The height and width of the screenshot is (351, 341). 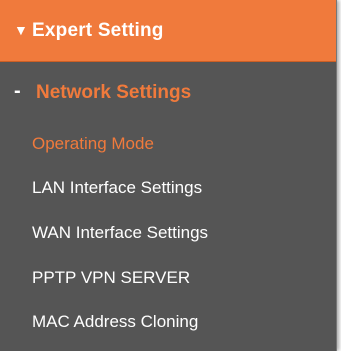 I want to click on menu-item-lan-interface-settings: LAN Interface Settings, so click(x=117, y=188).